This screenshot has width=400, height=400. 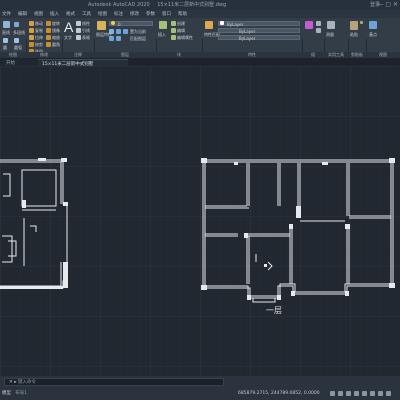 I want to click on table-label: 表格, so click(x=86, y=37).